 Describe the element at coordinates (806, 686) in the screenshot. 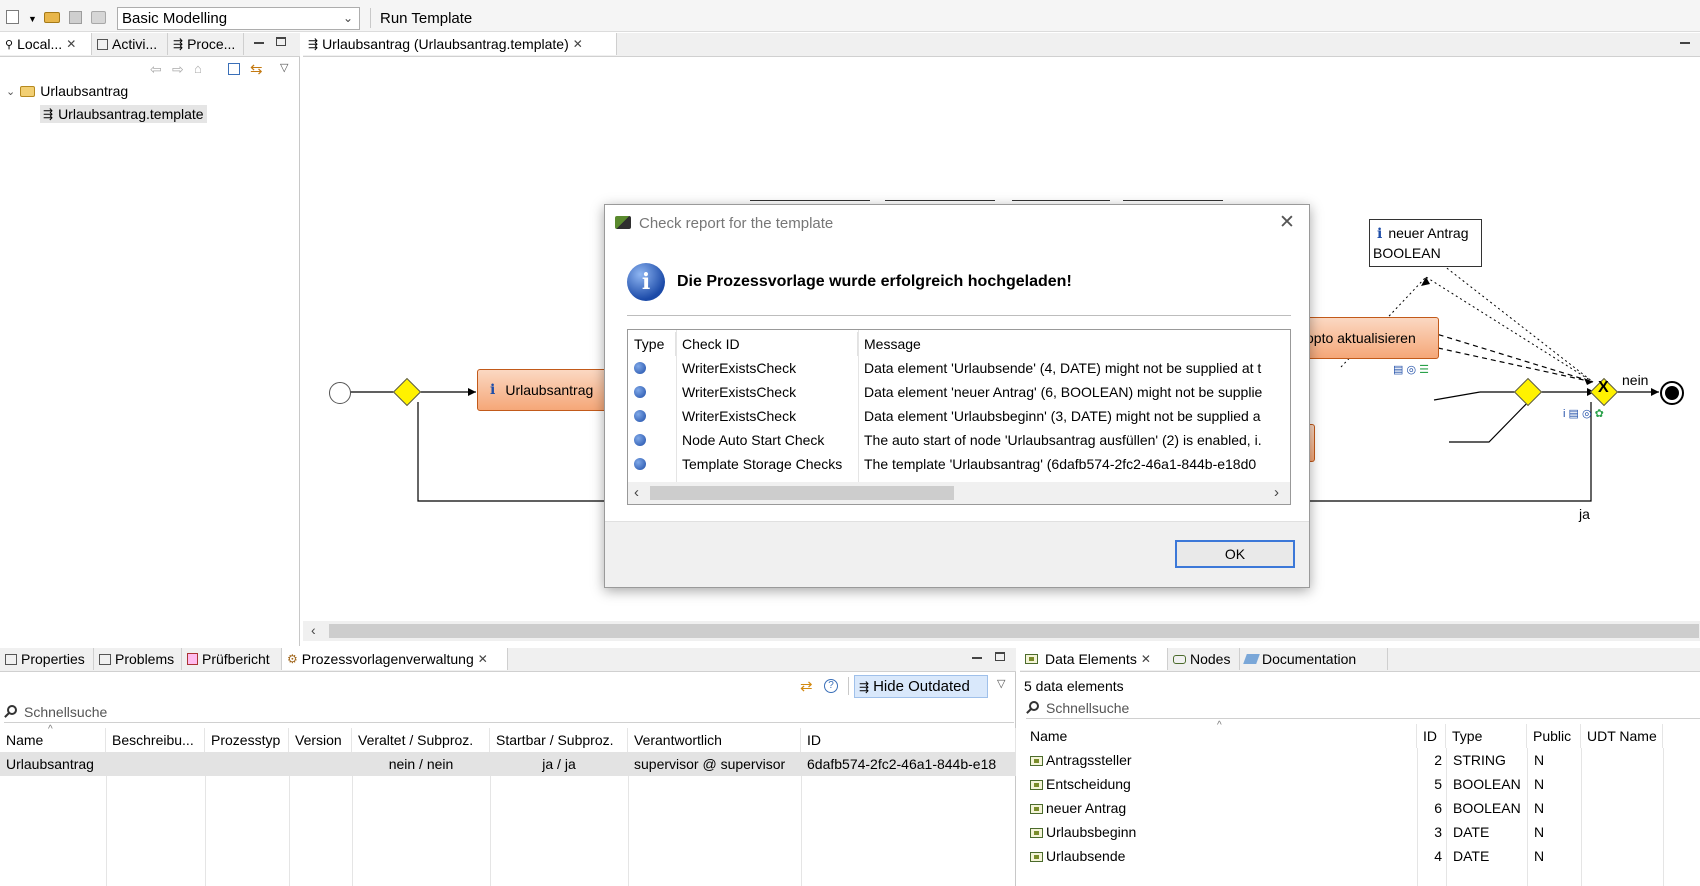

I see `sync-icon: ⇄` at that location.